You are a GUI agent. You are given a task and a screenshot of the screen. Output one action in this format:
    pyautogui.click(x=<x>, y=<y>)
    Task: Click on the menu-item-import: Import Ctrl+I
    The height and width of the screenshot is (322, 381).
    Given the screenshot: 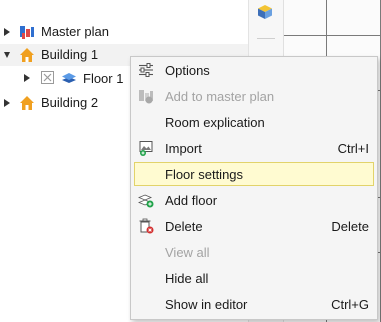 What is the action you would take?
    pyautogui.click(x=254, y=148)
    